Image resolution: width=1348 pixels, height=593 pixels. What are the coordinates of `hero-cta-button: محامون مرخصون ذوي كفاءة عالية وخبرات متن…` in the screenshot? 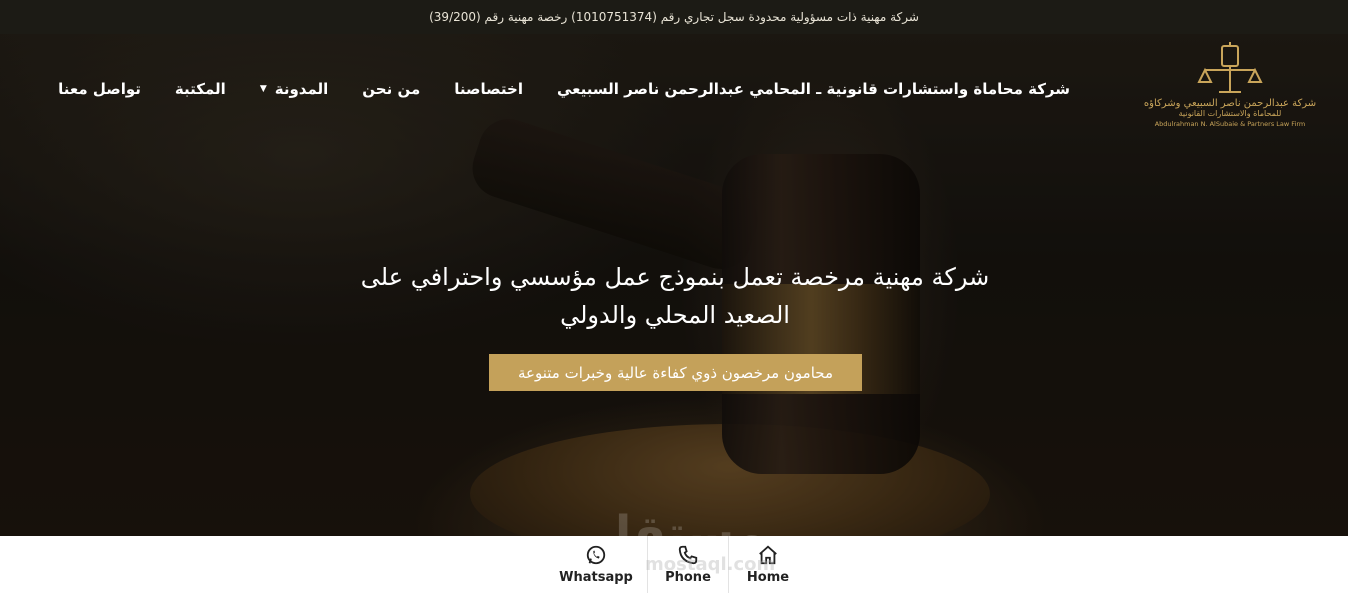 It's located at (675, 372).